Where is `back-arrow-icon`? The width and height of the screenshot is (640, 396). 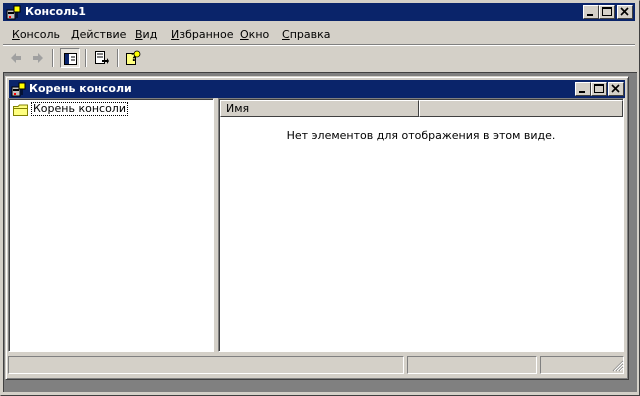
back-arrow-icon is located at coordinates (16, 58).